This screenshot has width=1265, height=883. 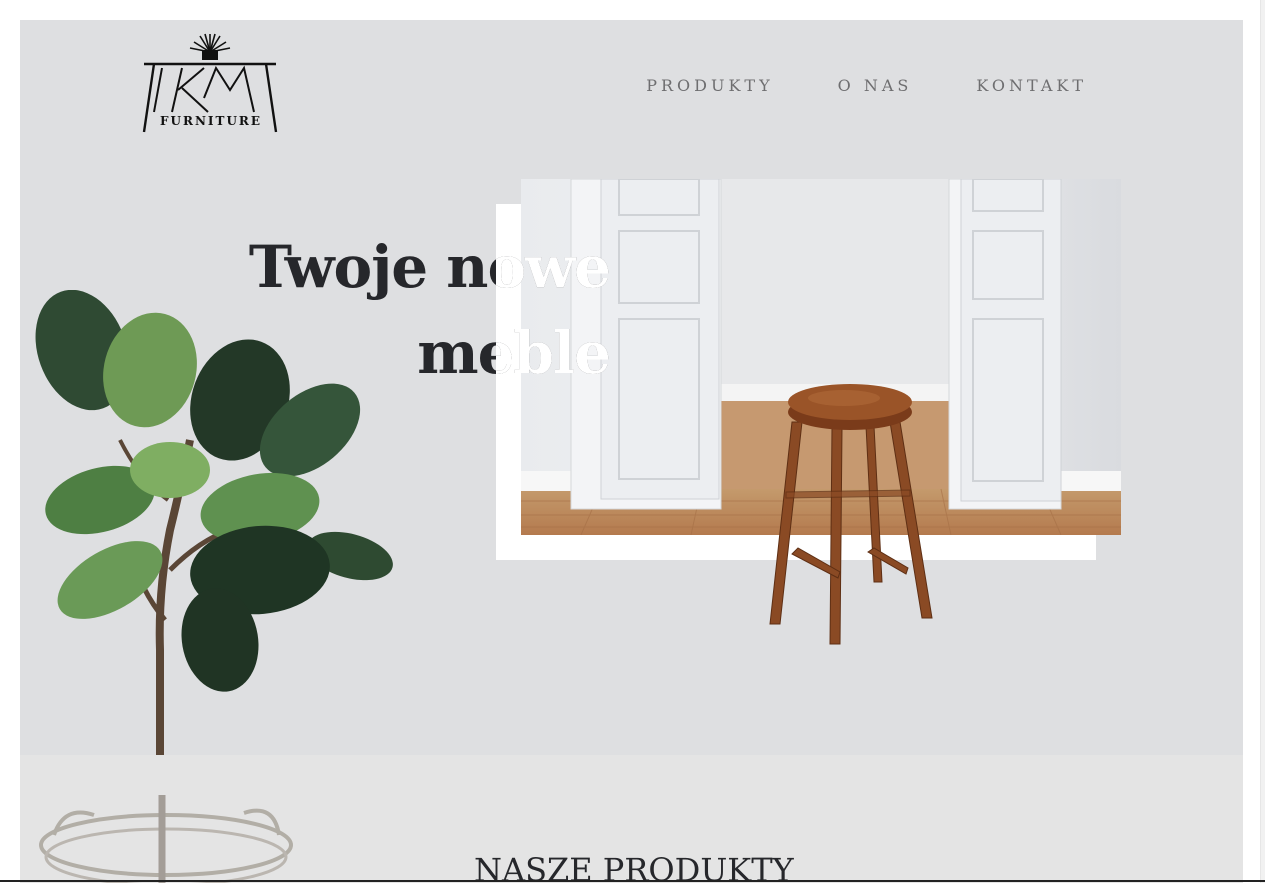 I want to click on nav-link-o-nas: O NAS, so click(x=875, y=85).